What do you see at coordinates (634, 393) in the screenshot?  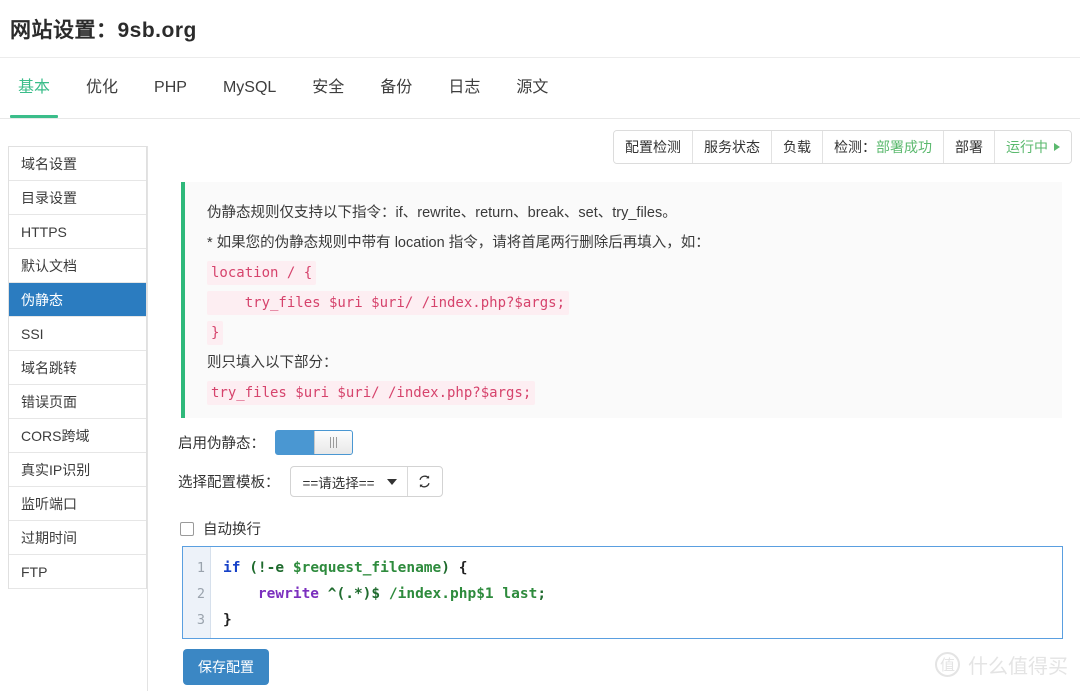 I see `info-code-row-4: try_files $uri $uri/ /index.php?$args;` at bounding box center [634, 393].